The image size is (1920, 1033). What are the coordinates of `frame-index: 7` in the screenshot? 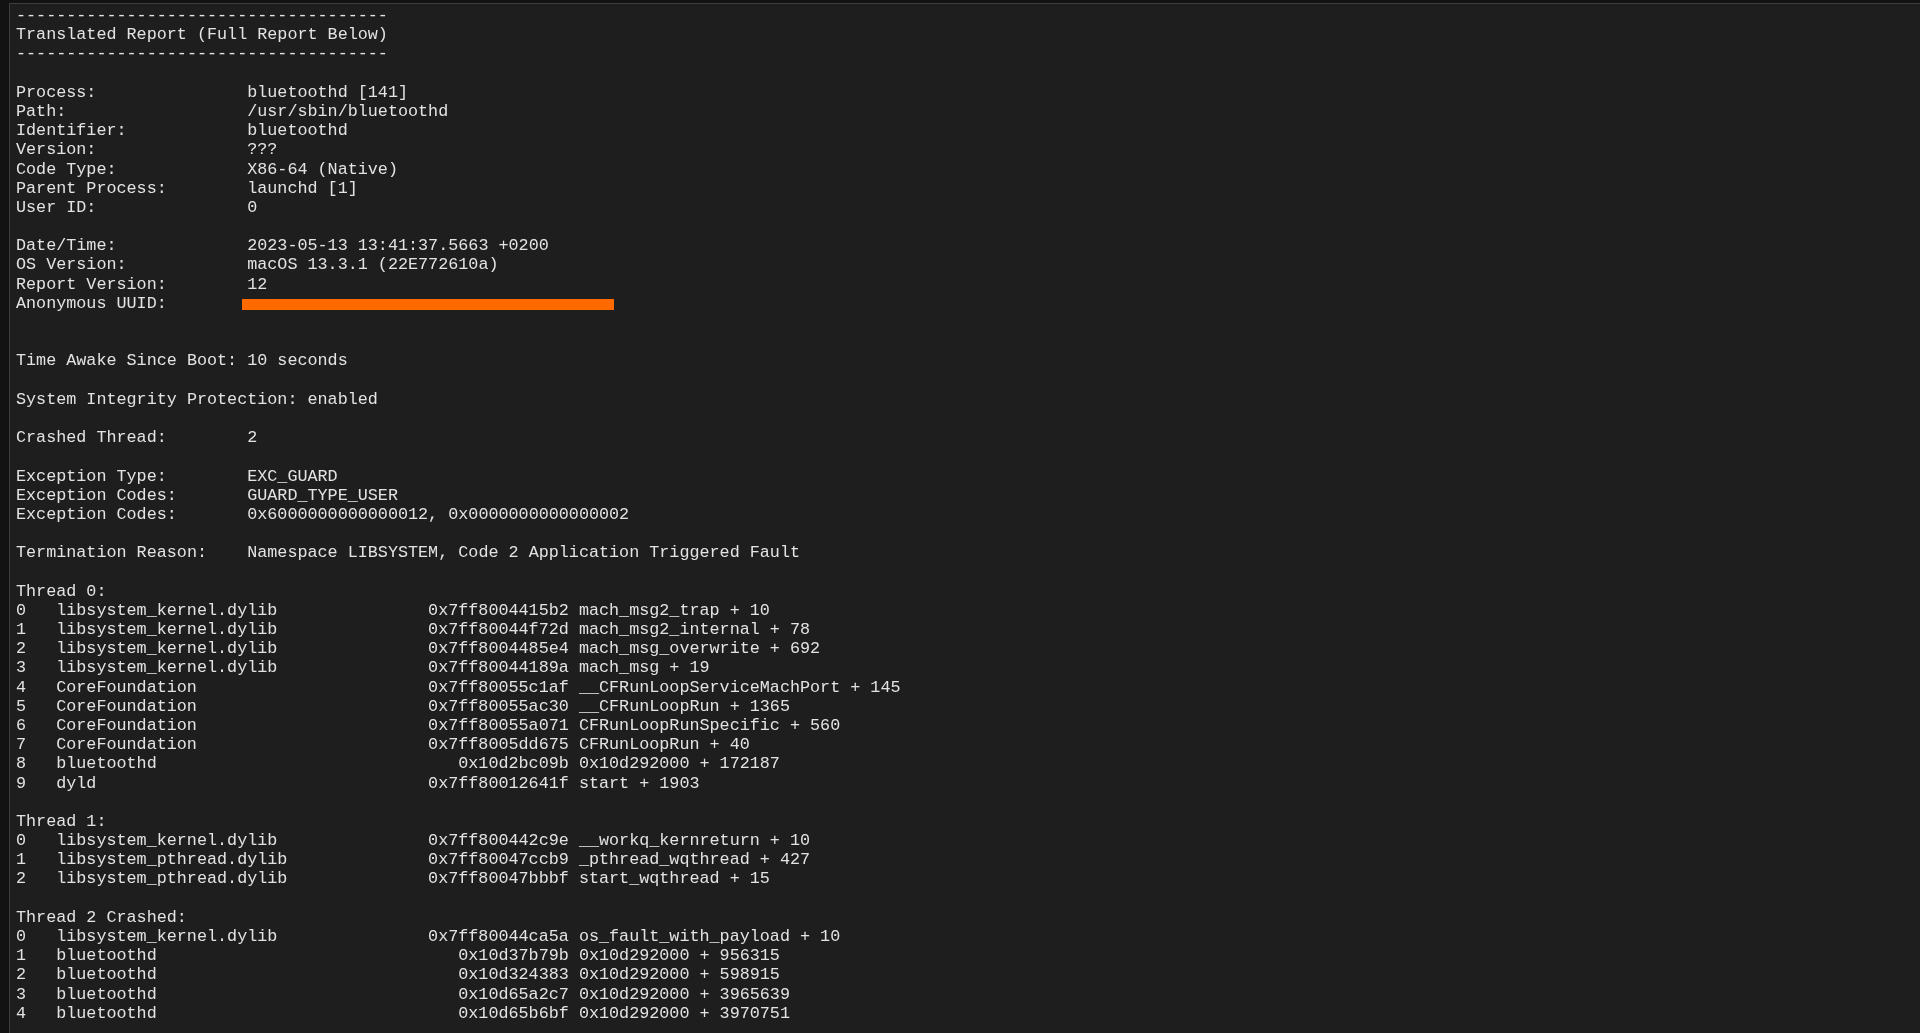 It's located at (21, 745).